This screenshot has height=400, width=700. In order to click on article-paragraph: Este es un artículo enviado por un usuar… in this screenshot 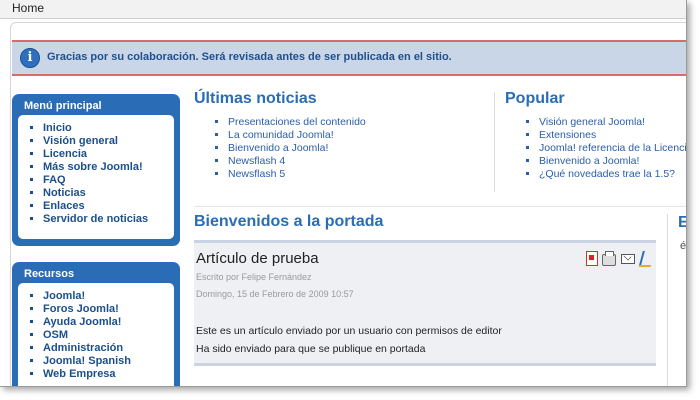, I will do `click(349, 331)`.